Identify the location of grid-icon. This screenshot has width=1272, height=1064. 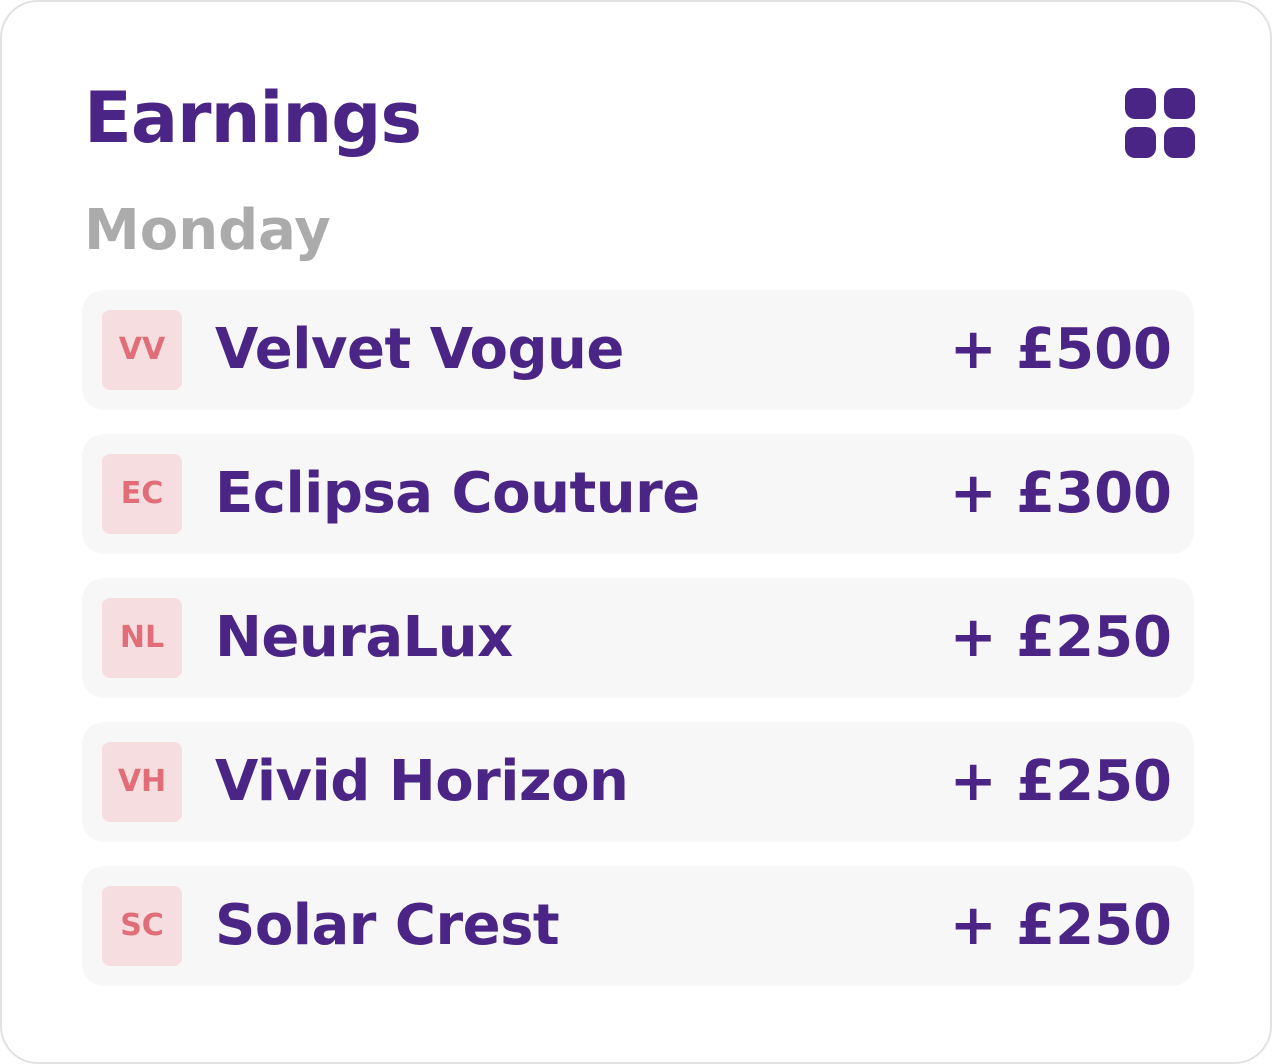
(1140, 103).